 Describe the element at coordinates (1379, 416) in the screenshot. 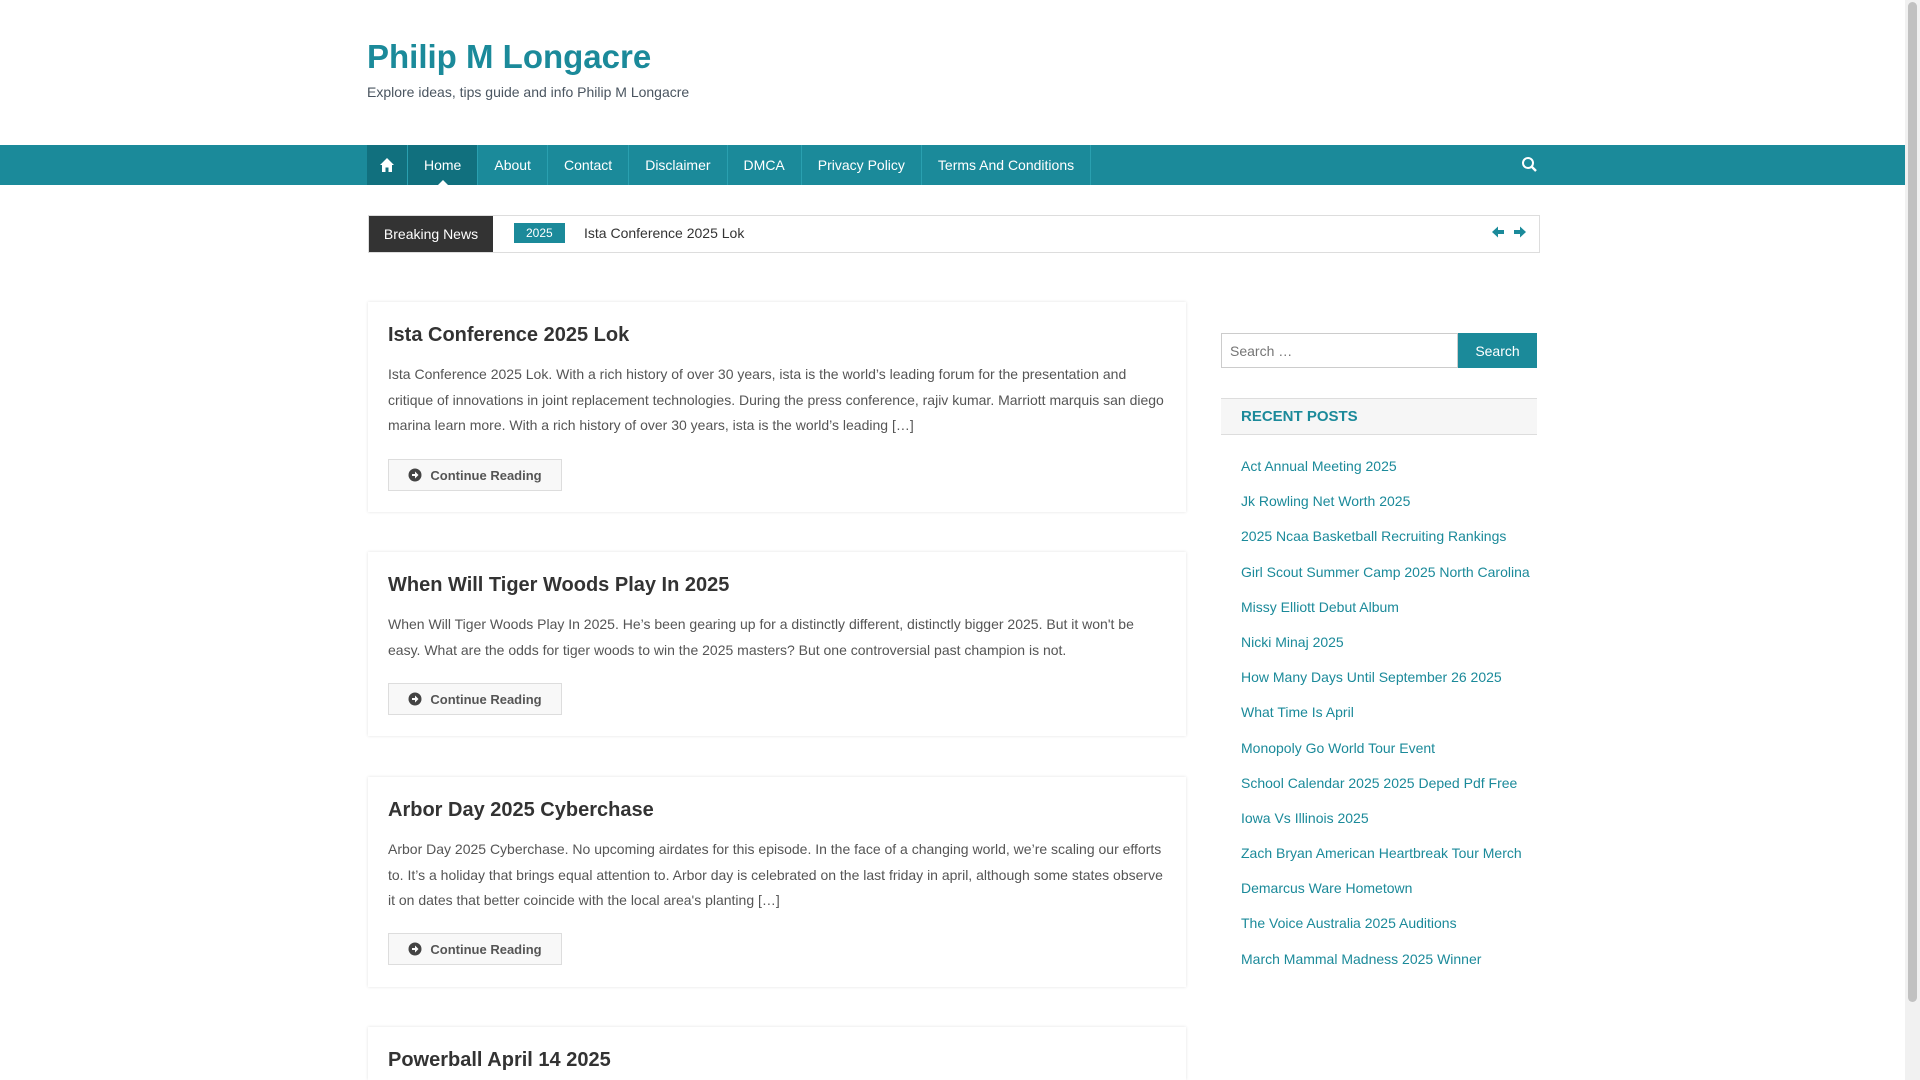

I see `recent-posts-header: RECENT POSTS` at that location.